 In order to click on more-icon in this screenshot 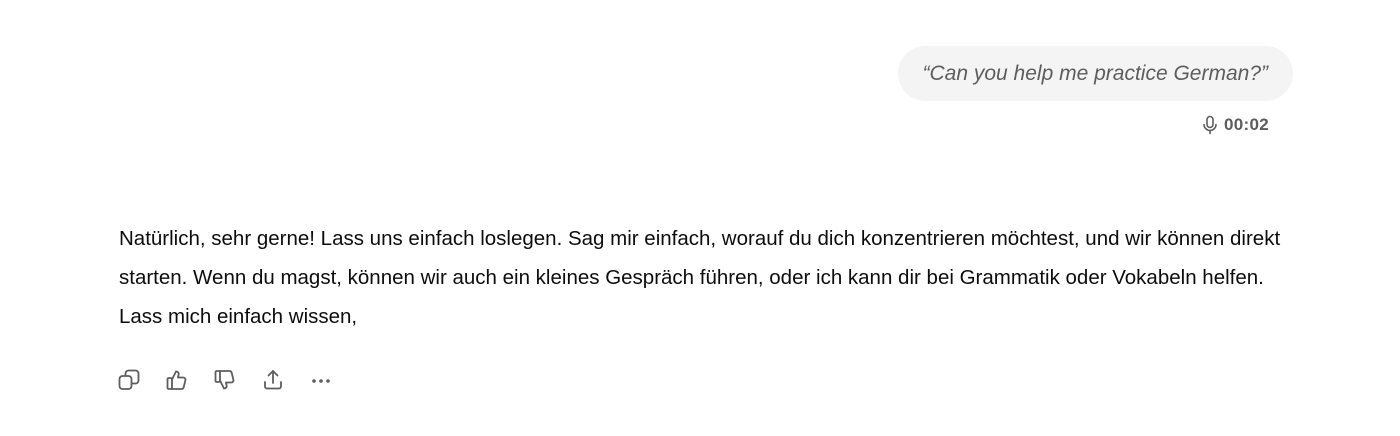, I will do `click(321, 380)`.